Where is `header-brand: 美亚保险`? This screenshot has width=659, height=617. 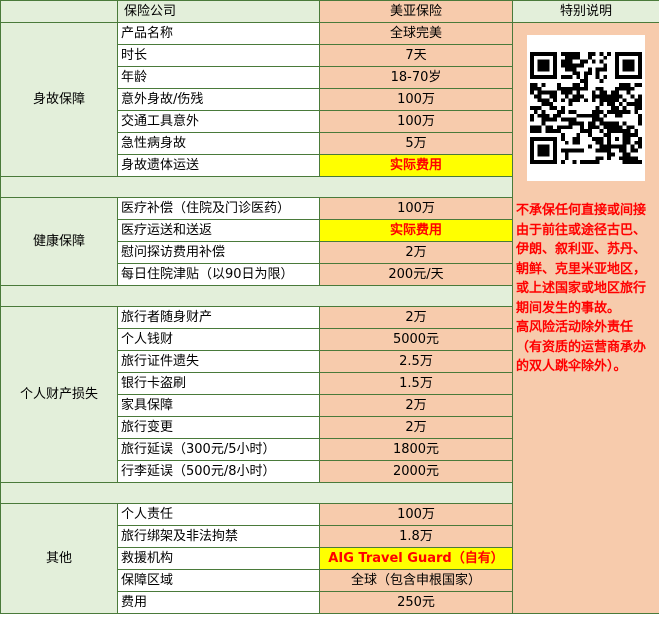
header-brand: 美亚保险 is located at coordinates (416, 11).